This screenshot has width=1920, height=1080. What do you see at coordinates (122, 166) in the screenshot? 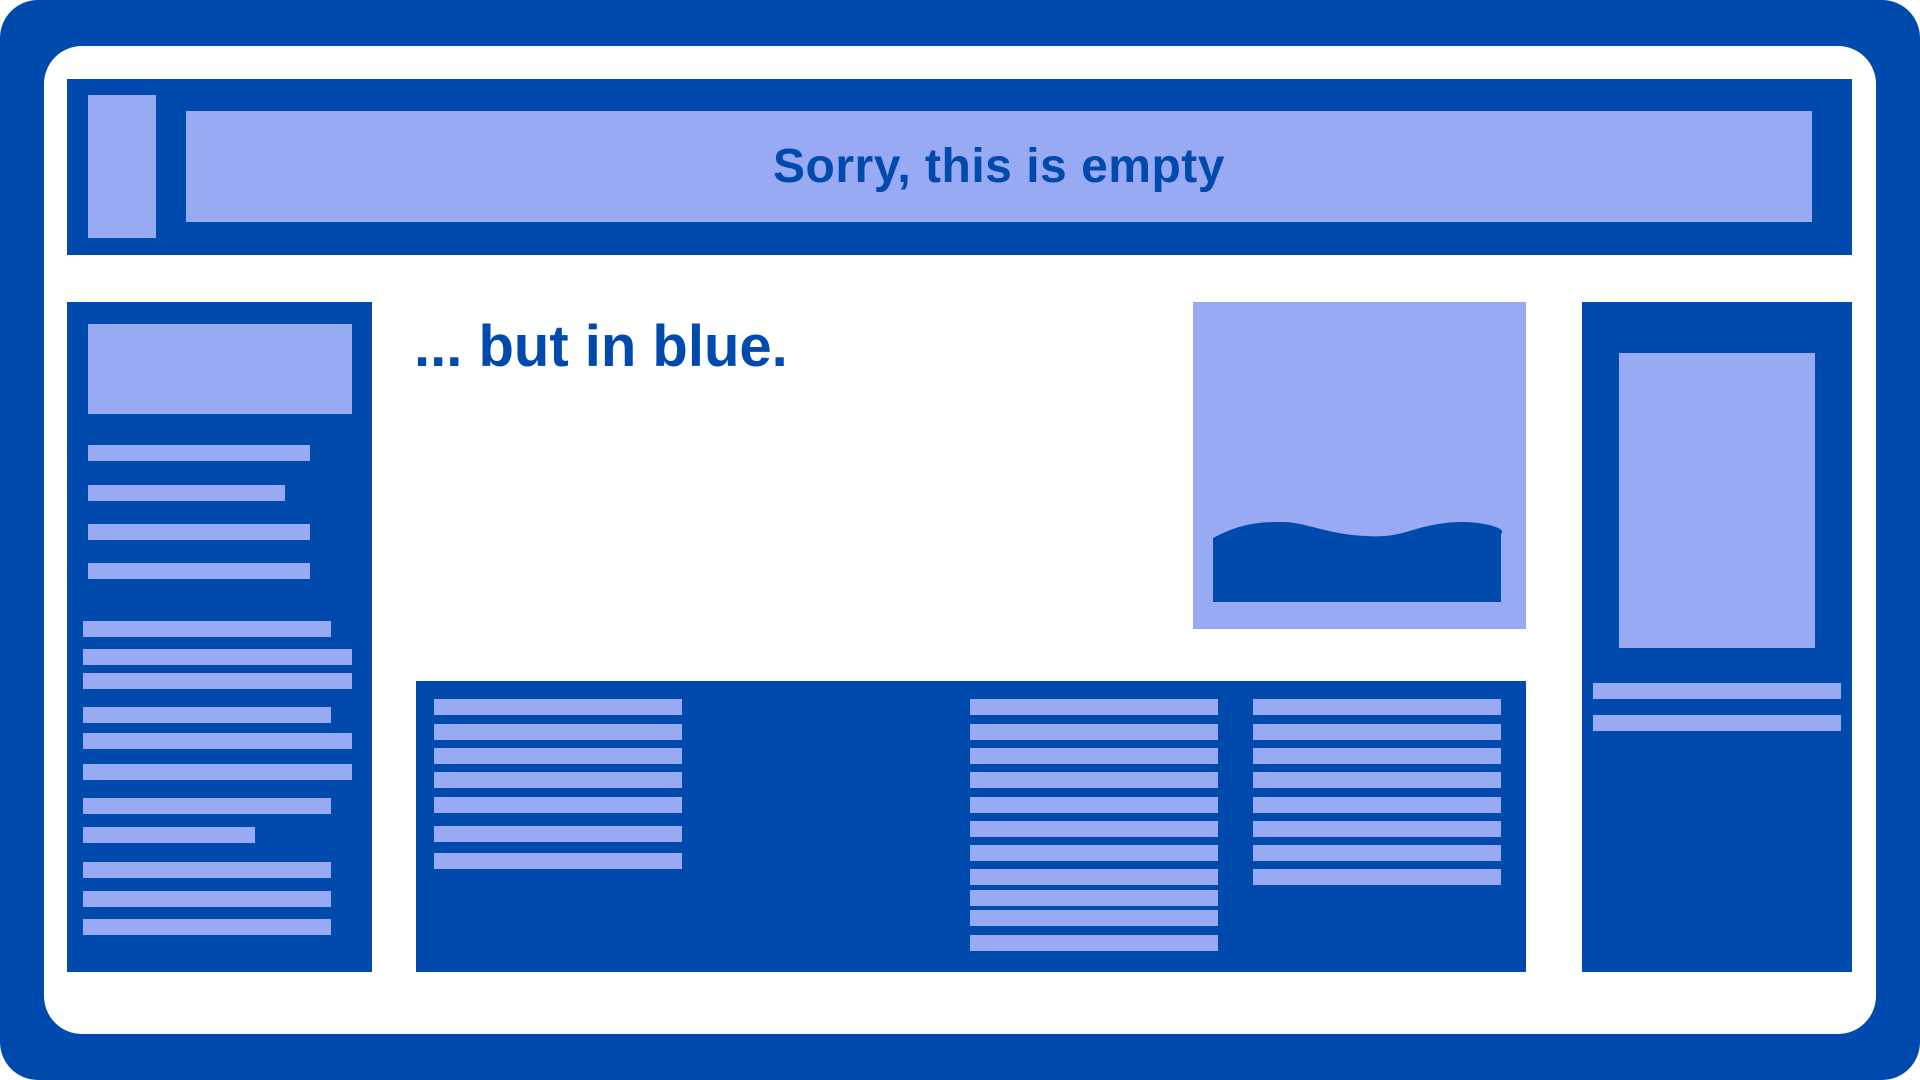
I see `logo-placeholder` at bounding box center [122, 166].